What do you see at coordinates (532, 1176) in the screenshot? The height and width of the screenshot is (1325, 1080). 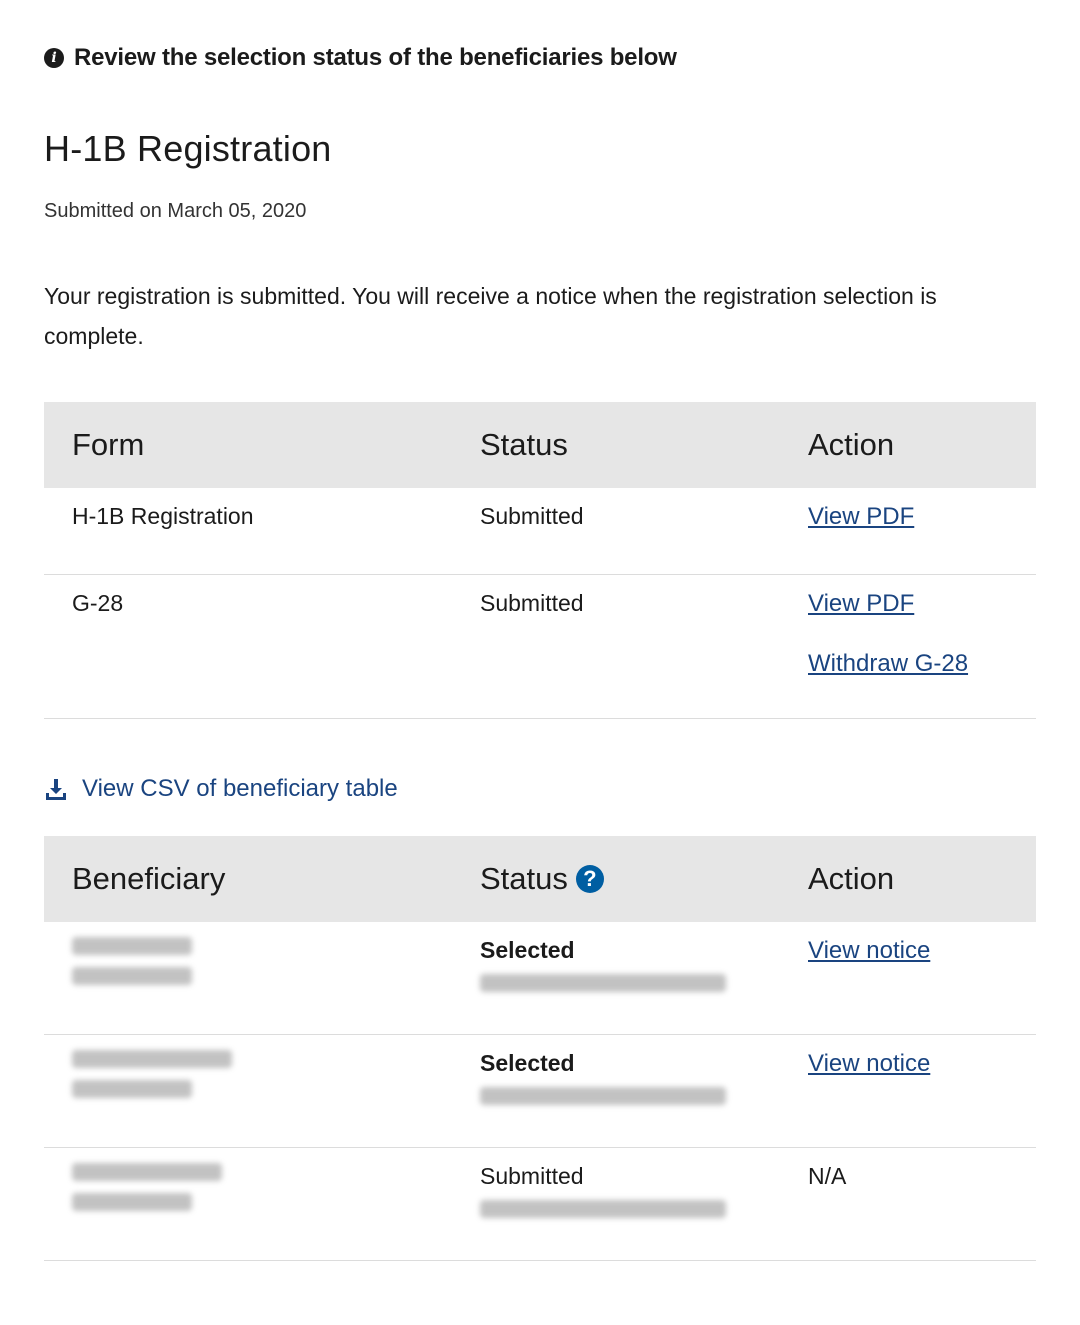 I see `beneficiary-status: Submitted` at bounding box center [532, 1176].